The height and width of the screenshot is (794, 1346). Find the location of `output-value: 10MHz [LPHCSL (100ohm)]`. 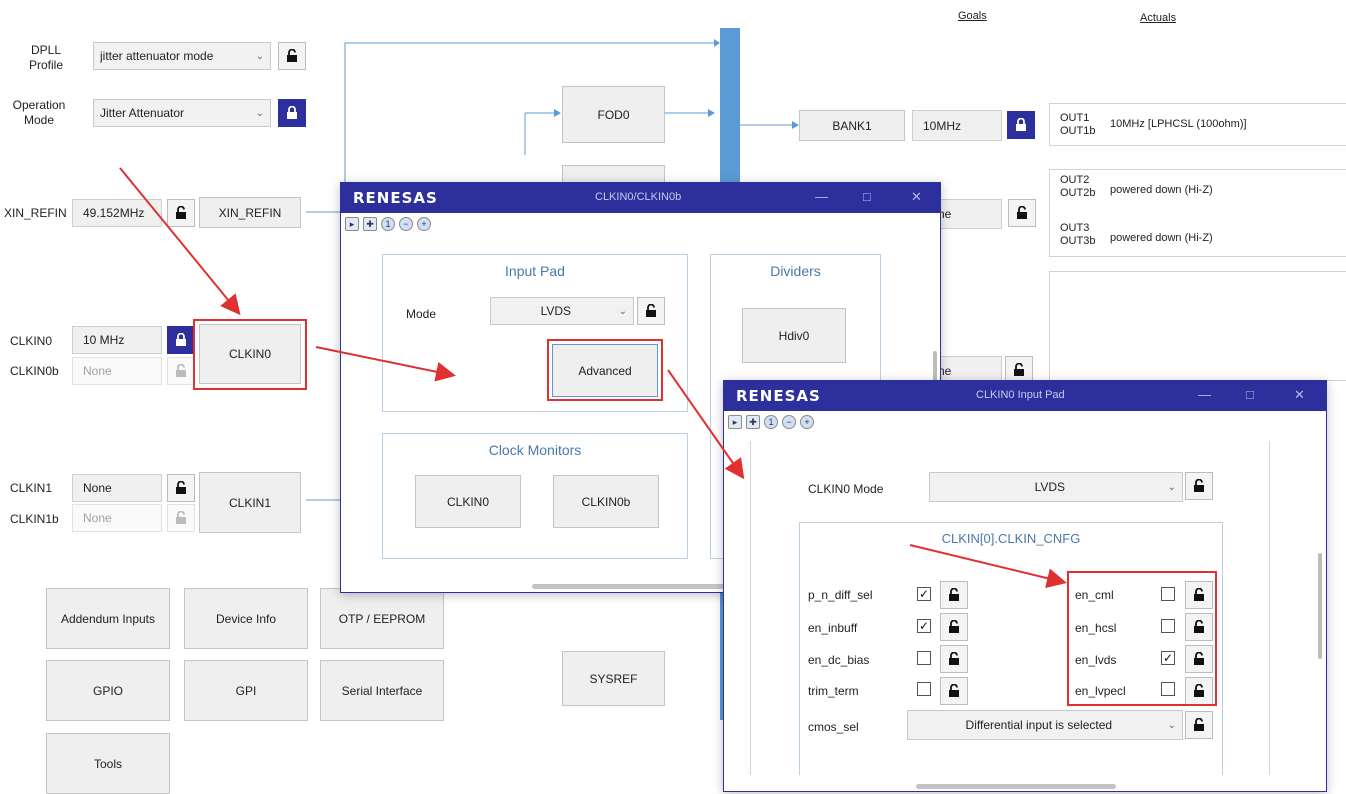

output-value: 10MHz [LPHCSL (100ohm)] is located at coordinates (1178, 124).